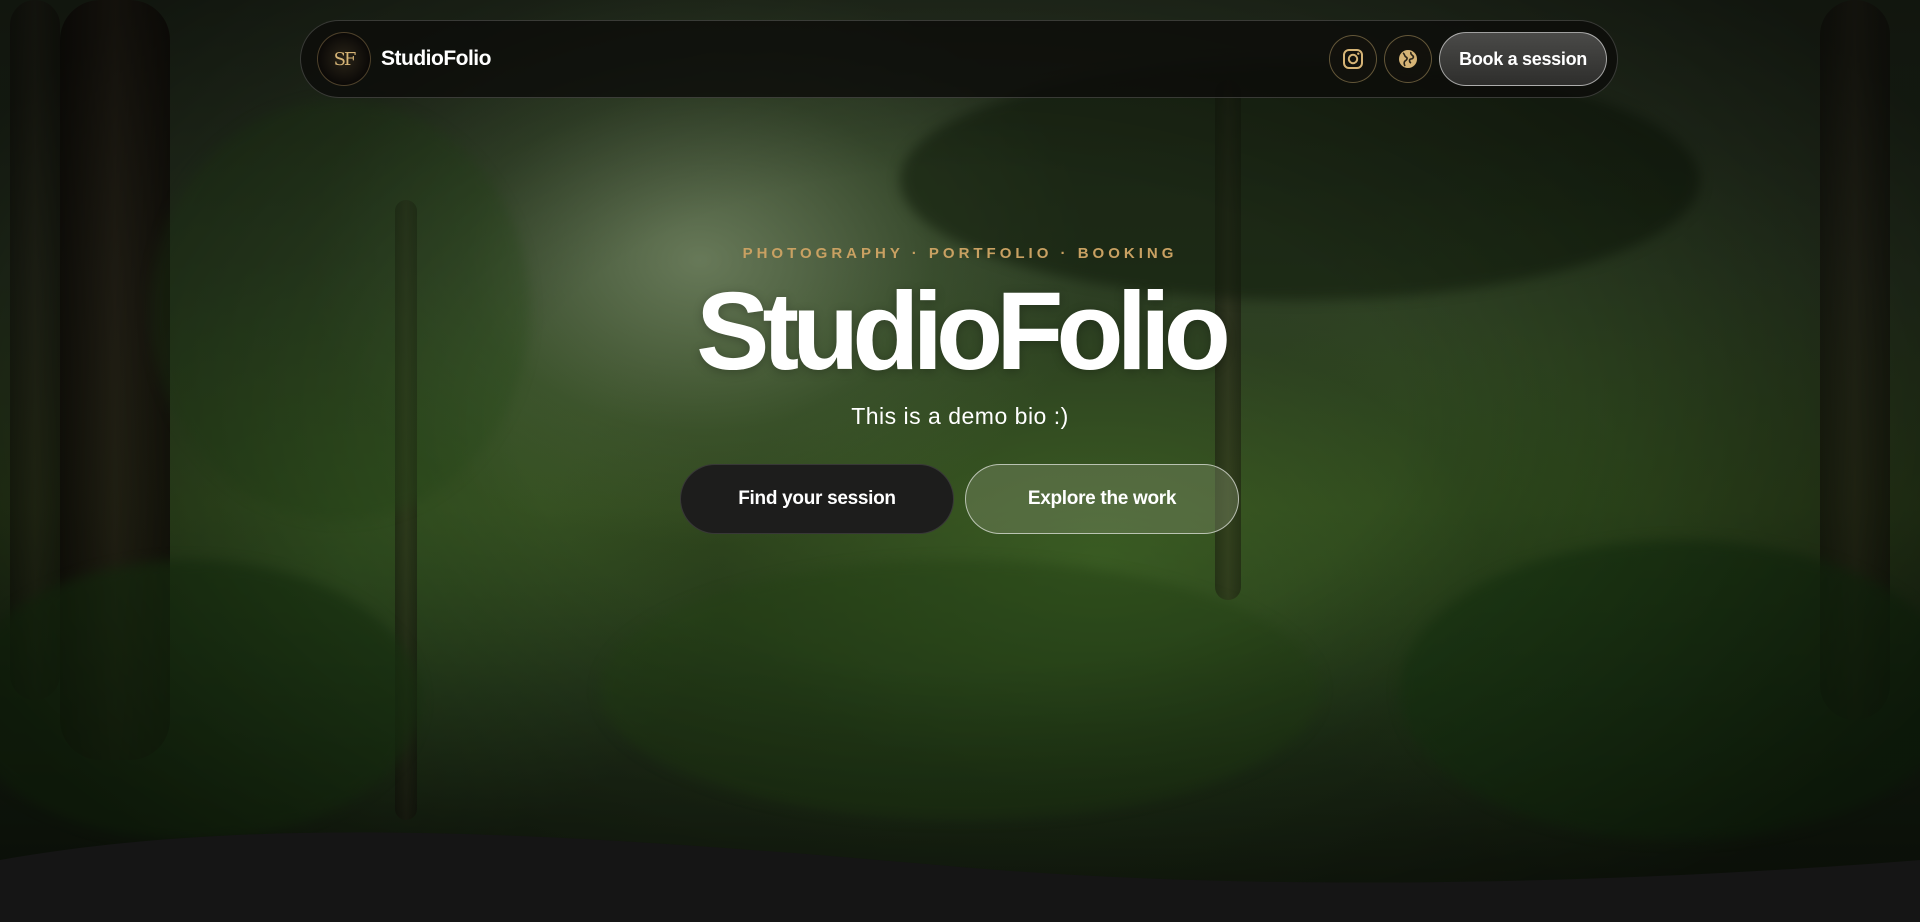 Image resolution: width=1920 pixels, height=922 pixels. I want to click on hero-eyebrow: PHOTOGRAPHY · PORTFOLIO · BOOKING, so click(960, 253).